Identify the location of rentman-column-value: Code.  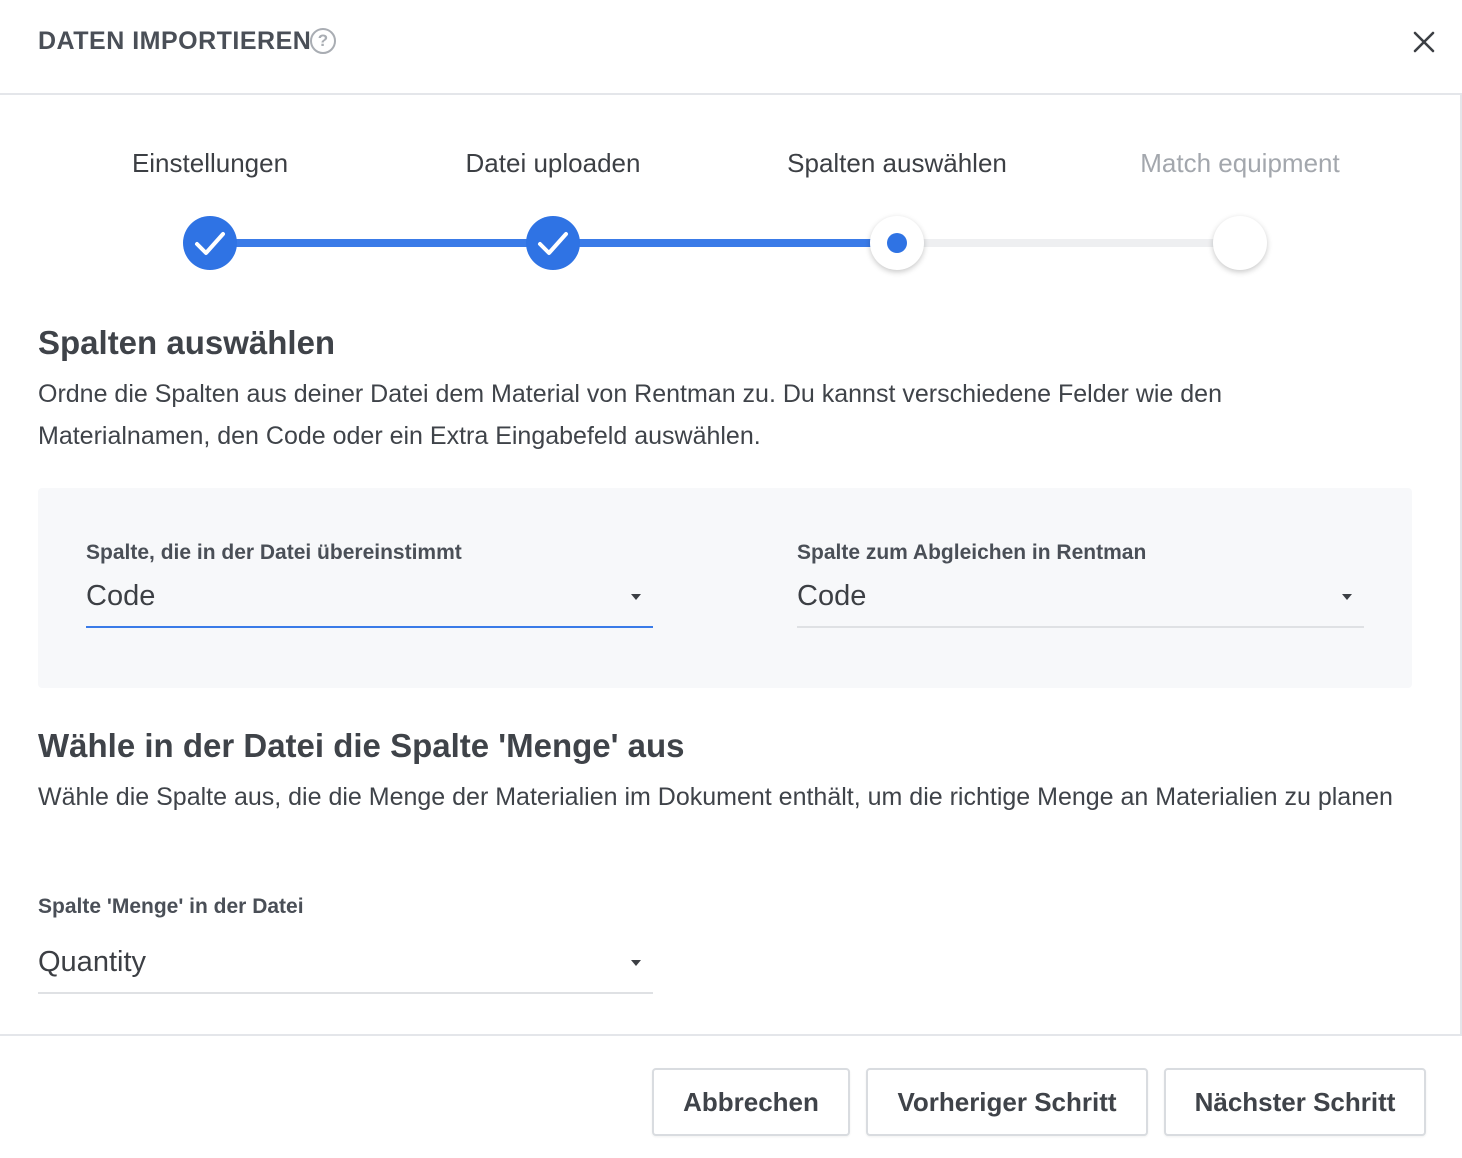
(832, 596).